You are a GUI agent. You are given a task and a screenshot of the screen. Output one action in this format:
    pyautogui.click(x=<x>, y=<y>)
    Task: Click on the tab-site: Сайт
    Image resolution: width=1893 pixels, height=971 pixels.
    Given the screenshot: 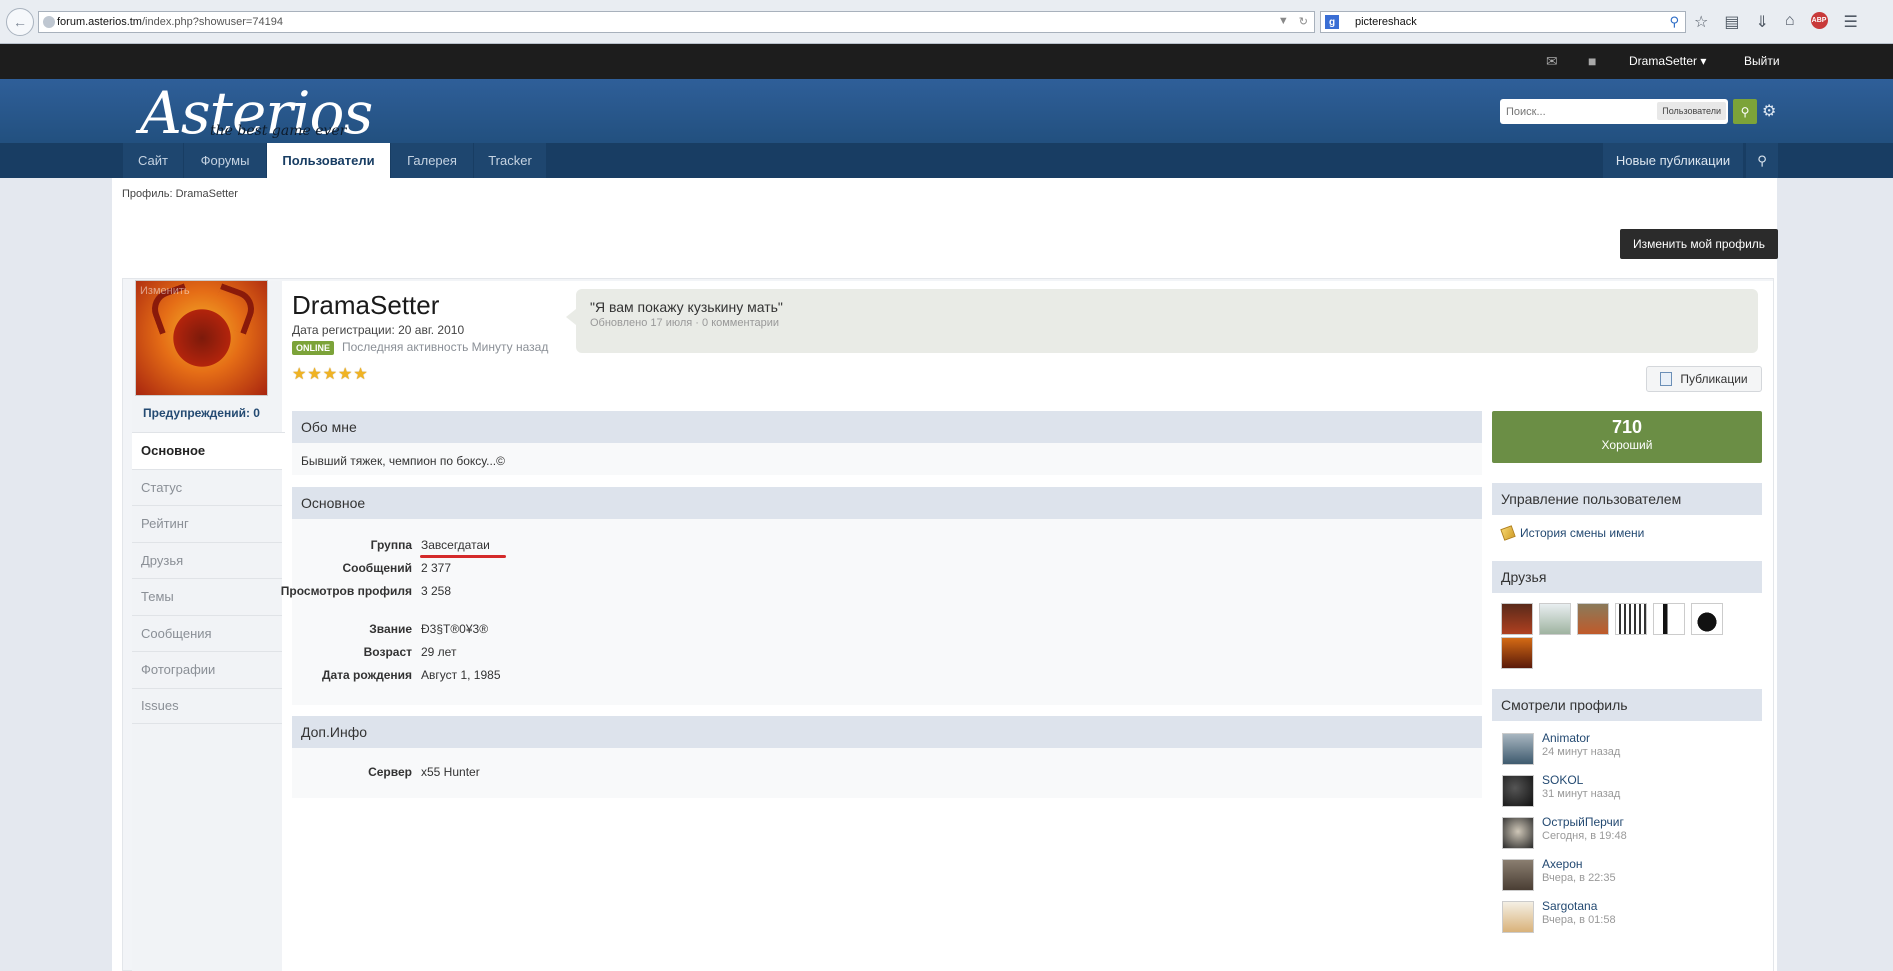 What is the action you would take?
    pyautogui.click(x=153, y=160)
    